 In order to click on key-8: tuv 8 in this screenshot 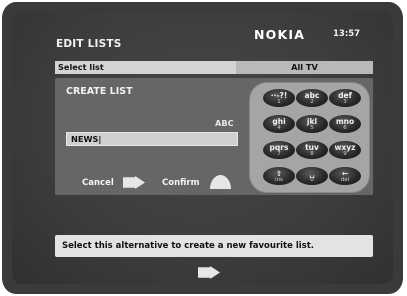, I will do `click(312, 150)`.